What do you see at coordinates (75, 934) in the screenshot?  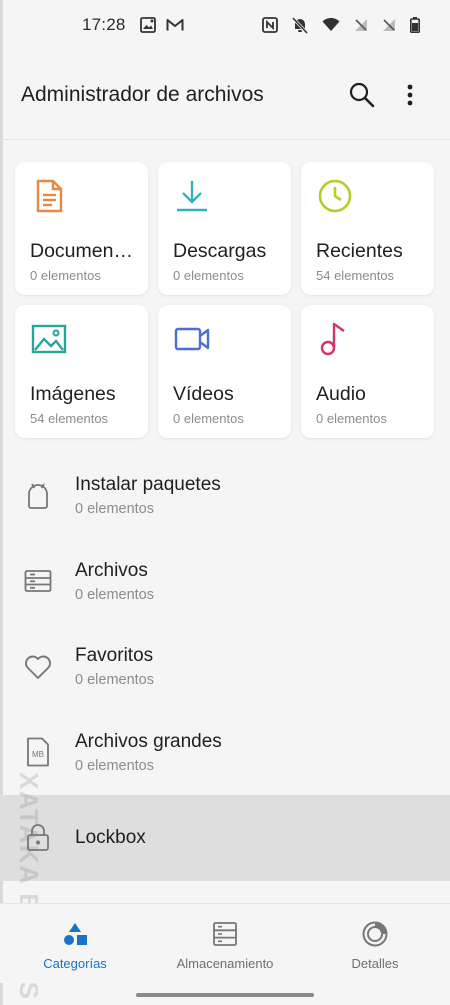 I see `categories-icon` at bounding box center [75, 934].